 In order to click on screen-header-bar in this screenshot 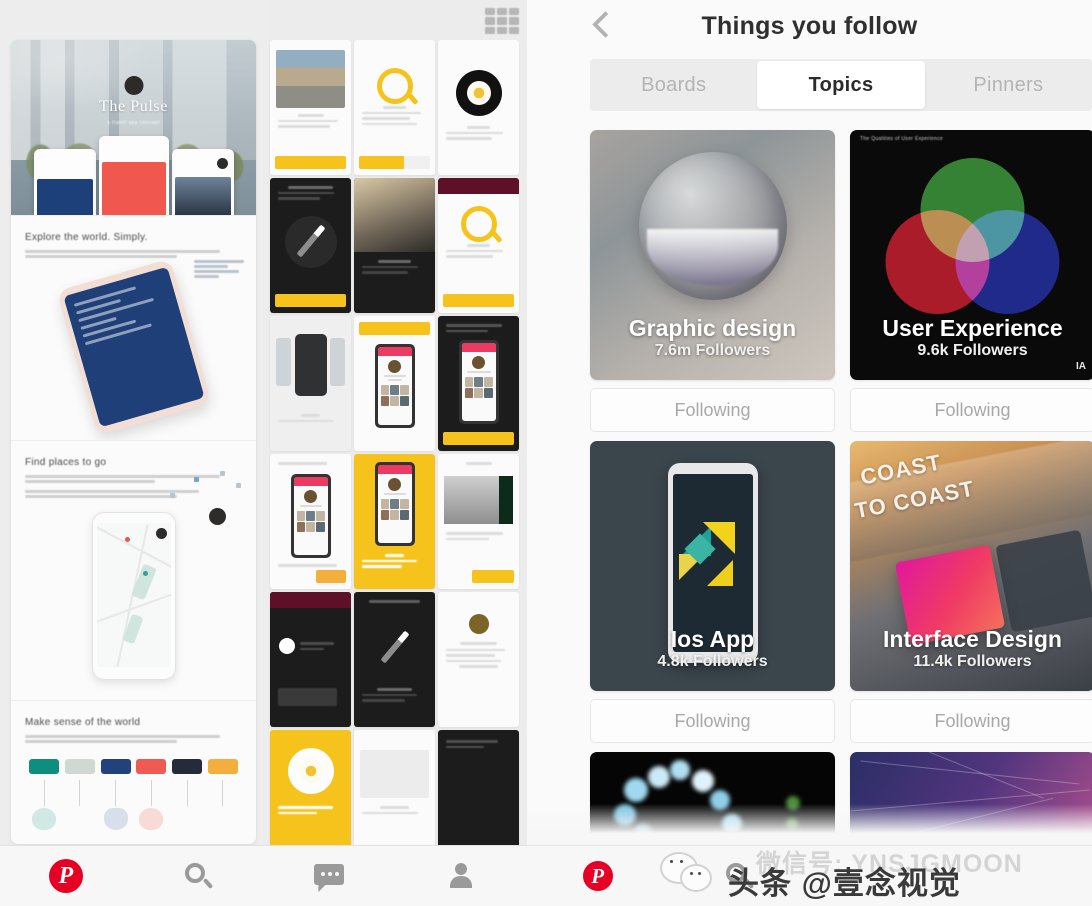, I will do `click(478, 186)`.